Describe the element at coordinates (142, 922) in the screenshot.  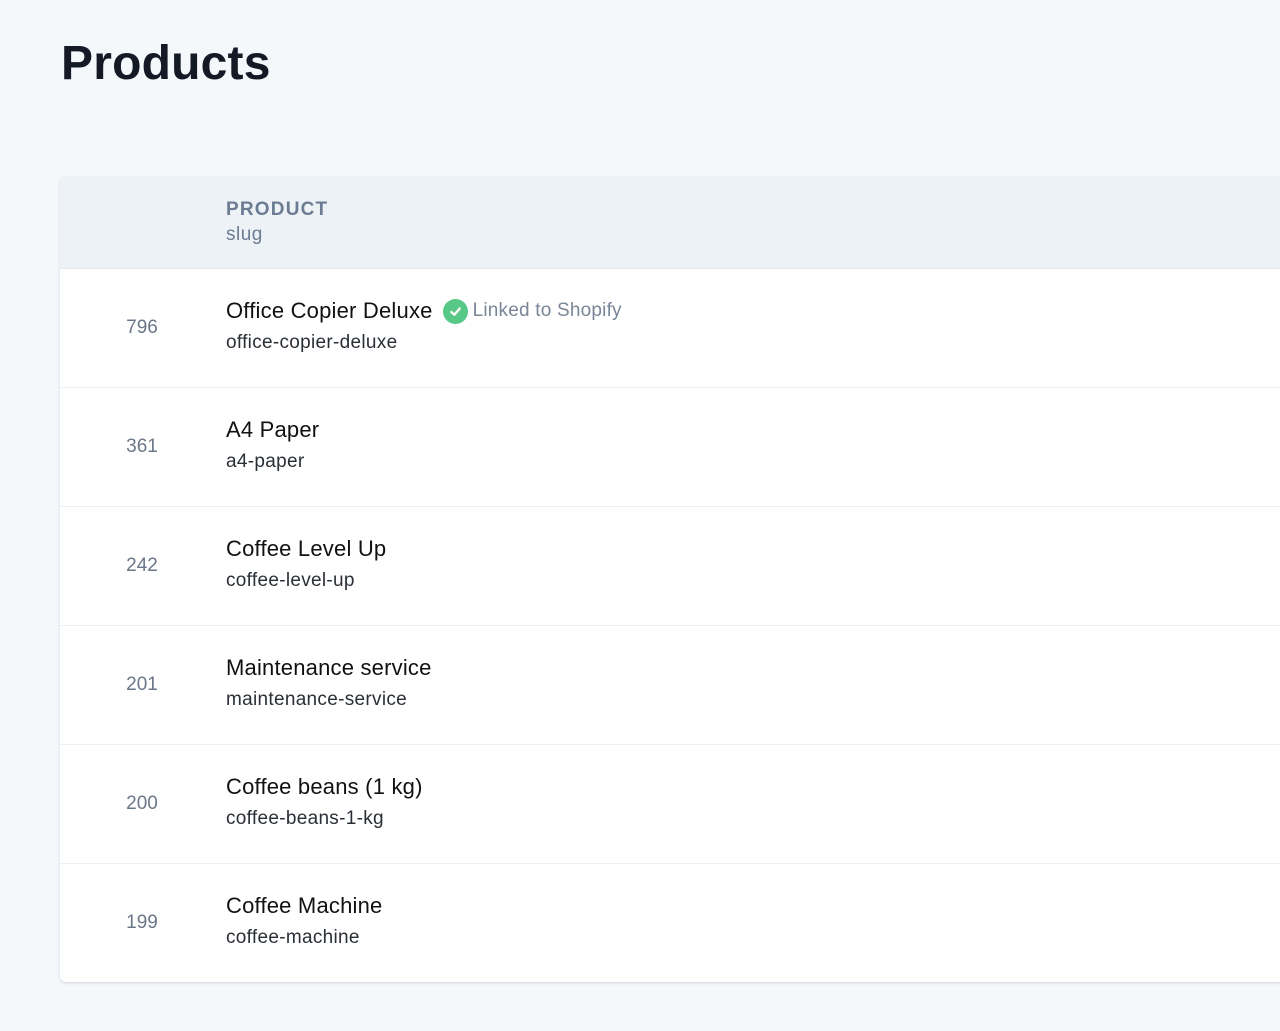
I see `row-id: 199` at that location.